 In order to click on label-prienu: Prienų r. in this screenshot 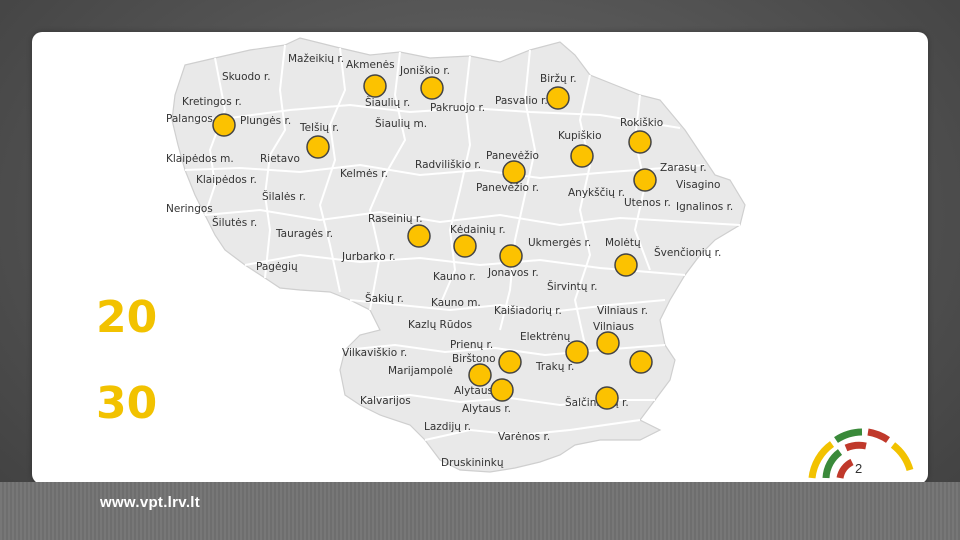, I will do `click(471, 345)`.